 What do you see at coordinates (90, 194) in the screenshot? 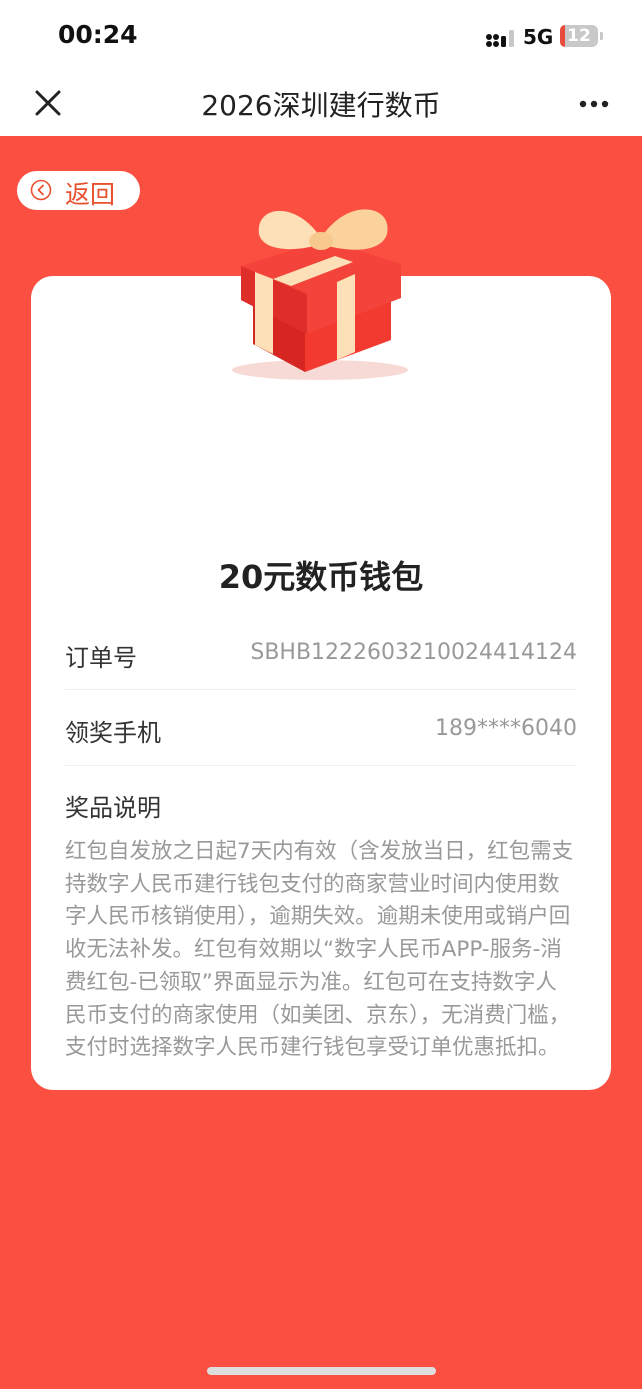
I see `back-label: 返回` at bounding box center [90, 194].